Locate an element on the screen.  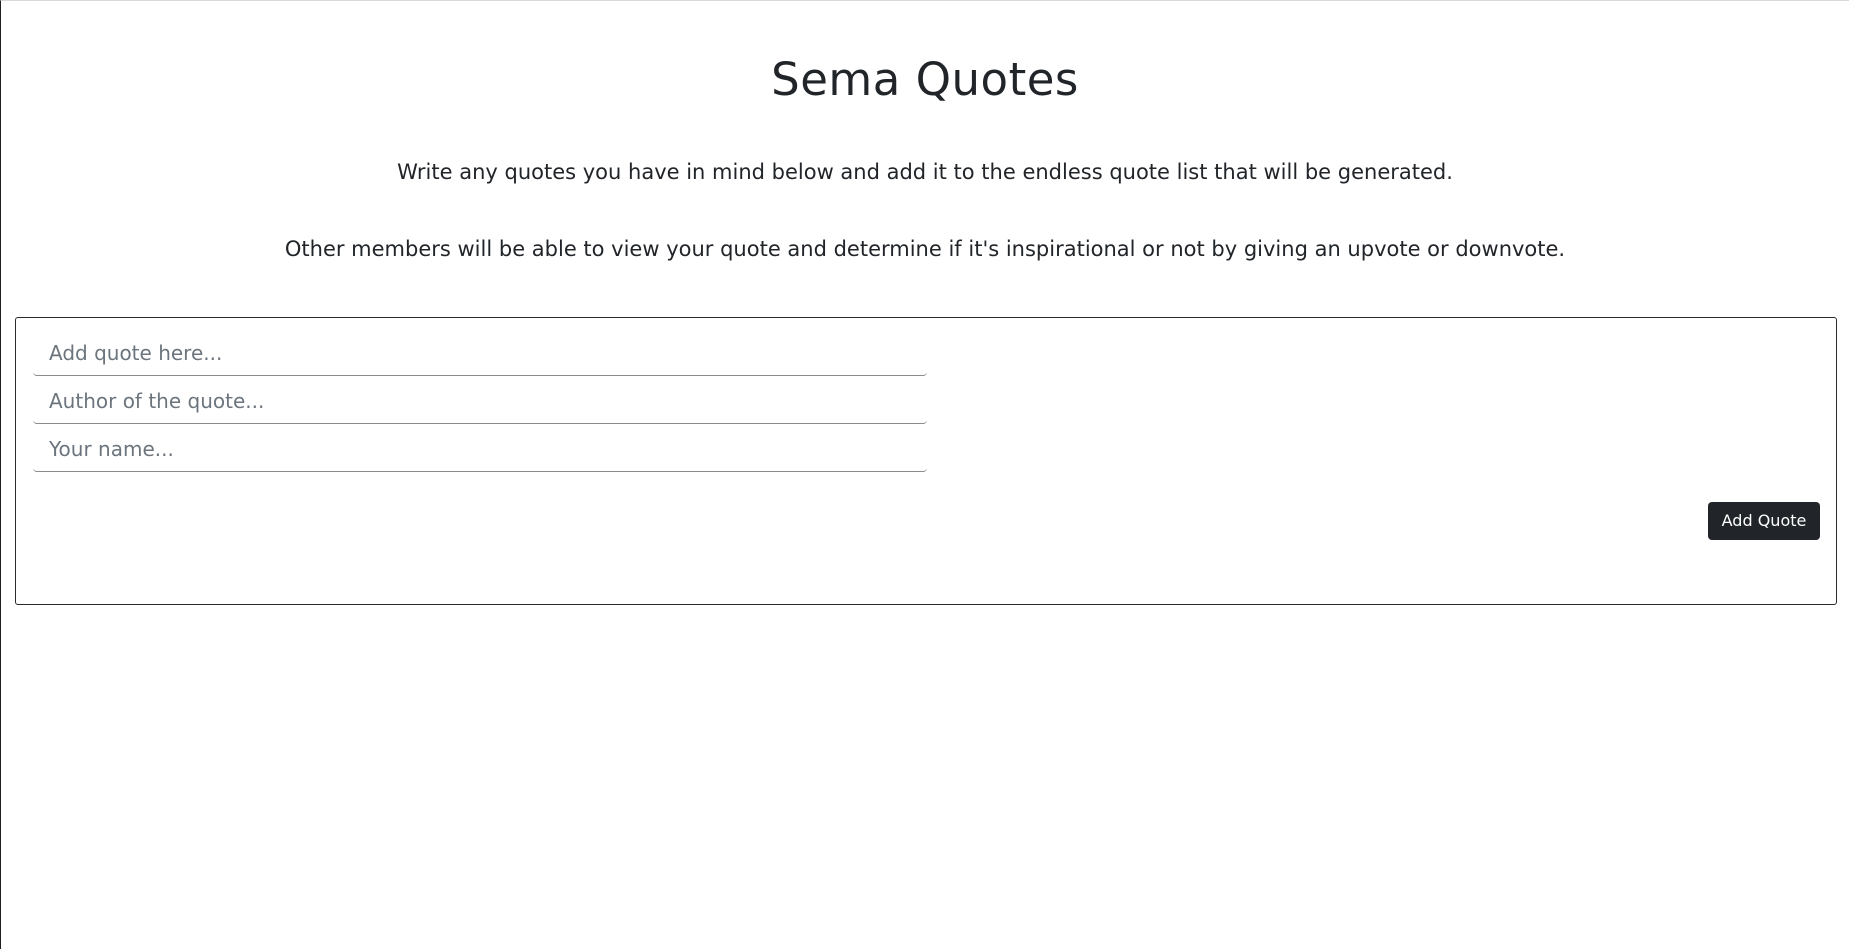
add-quote-button: Add Quote is located at coordinates (1764, 521).